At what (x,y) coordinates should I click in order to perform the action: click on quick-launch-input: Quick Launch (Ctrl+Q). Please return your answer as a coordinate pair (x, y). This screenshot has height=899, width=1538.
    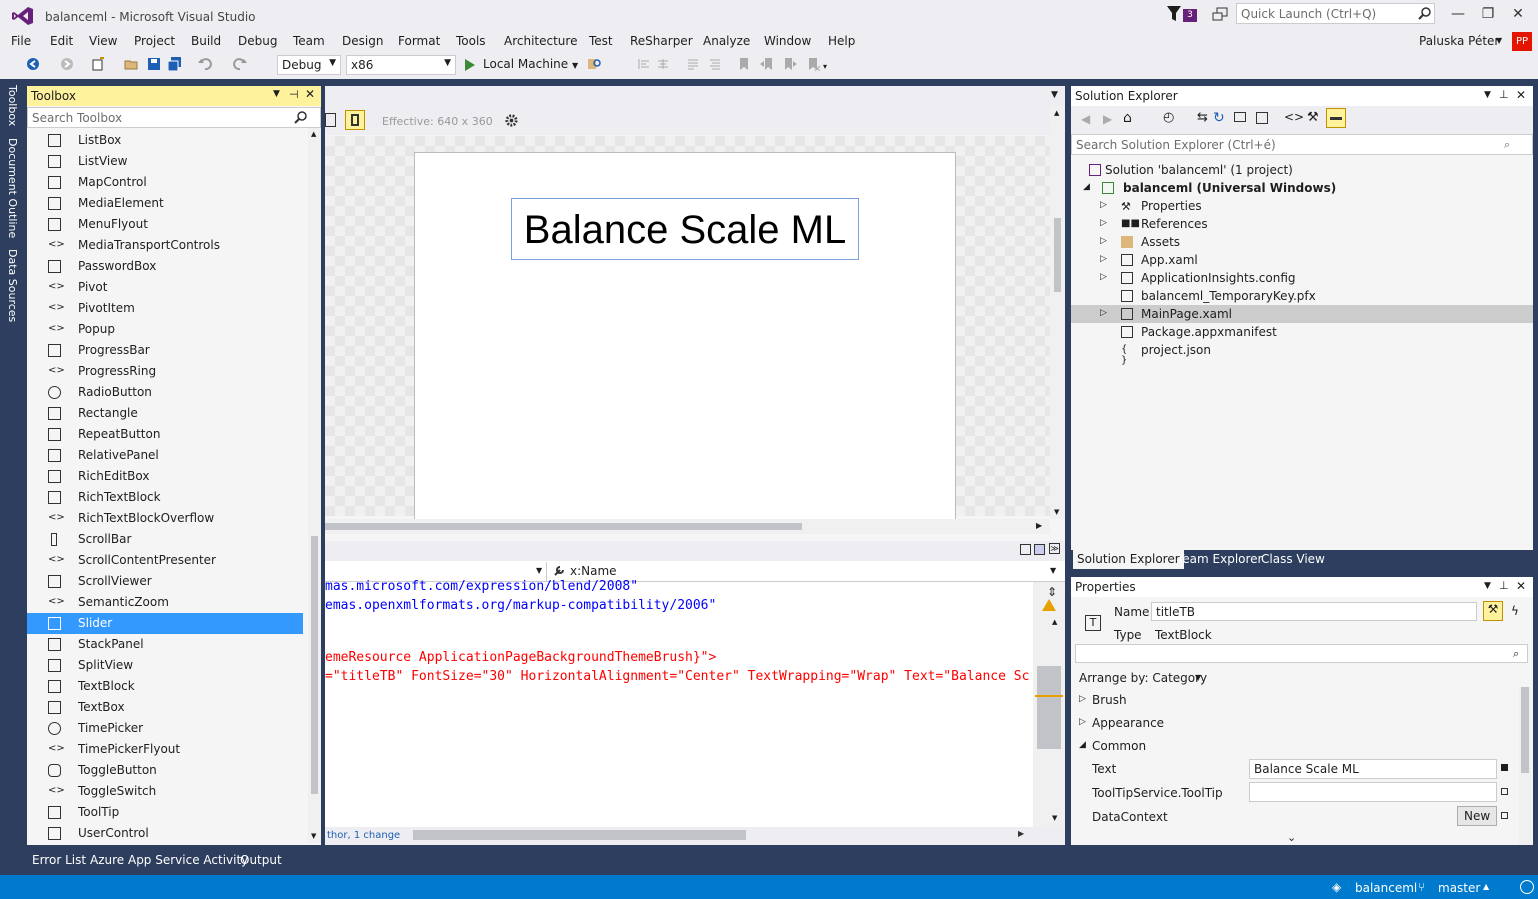
    Looking at the image, I should click on (1335, 13).